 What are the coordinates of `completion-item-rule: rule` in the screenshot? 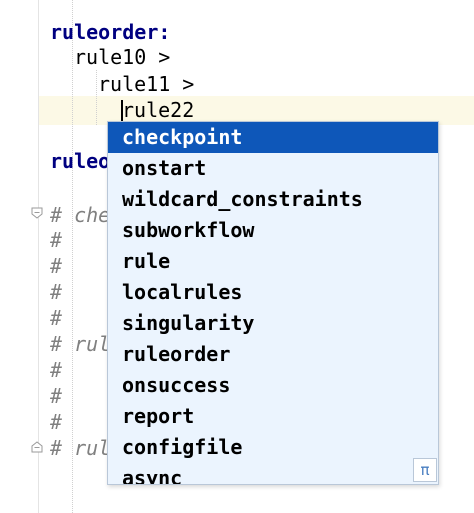 It's located at (273, 261).